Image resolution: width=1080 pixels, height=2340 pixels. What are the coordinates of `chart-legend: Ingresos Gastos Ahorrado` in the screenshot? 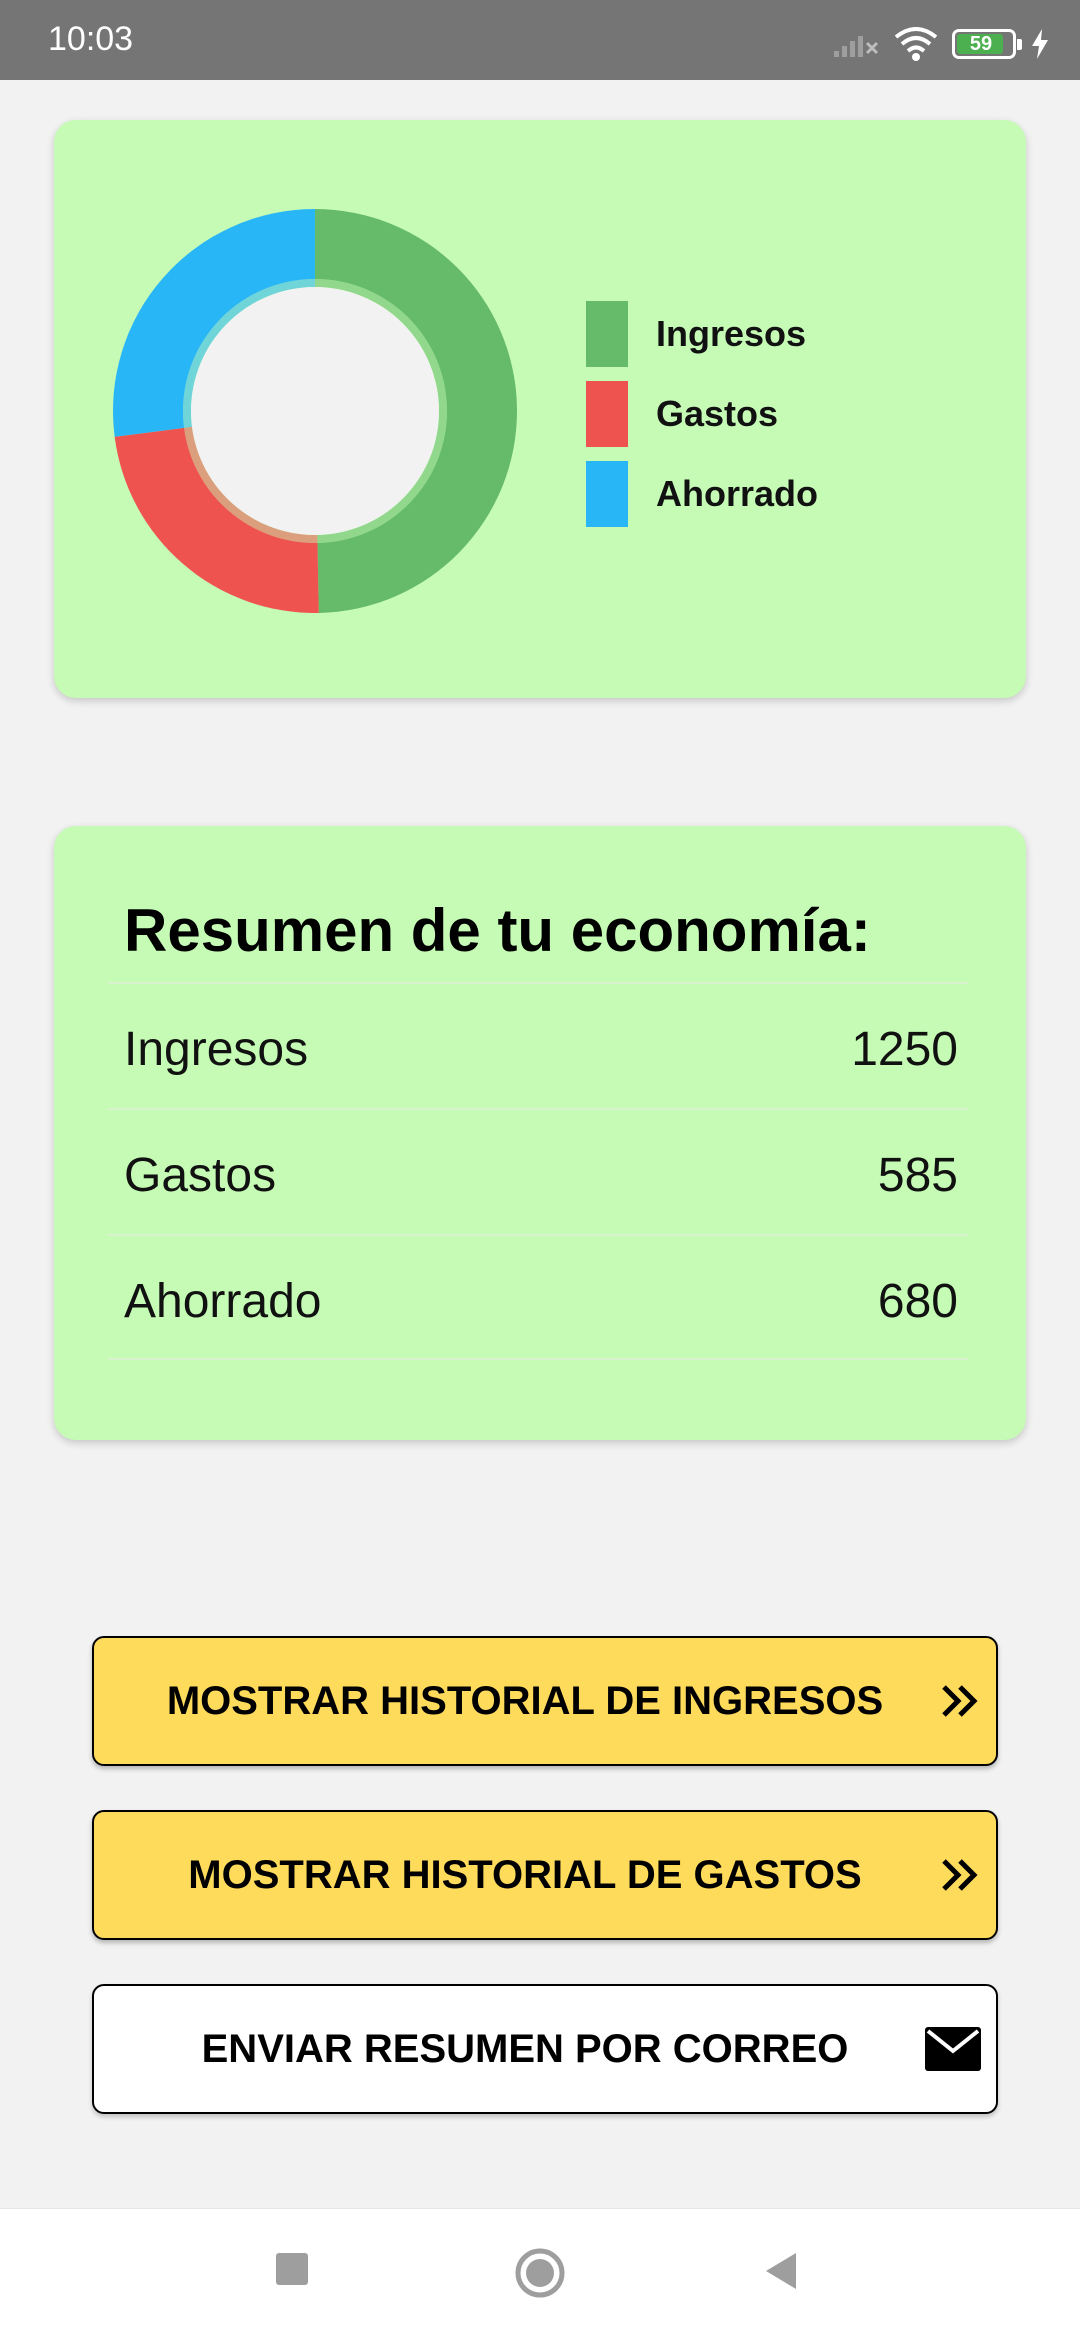 It's located at (702, 414).